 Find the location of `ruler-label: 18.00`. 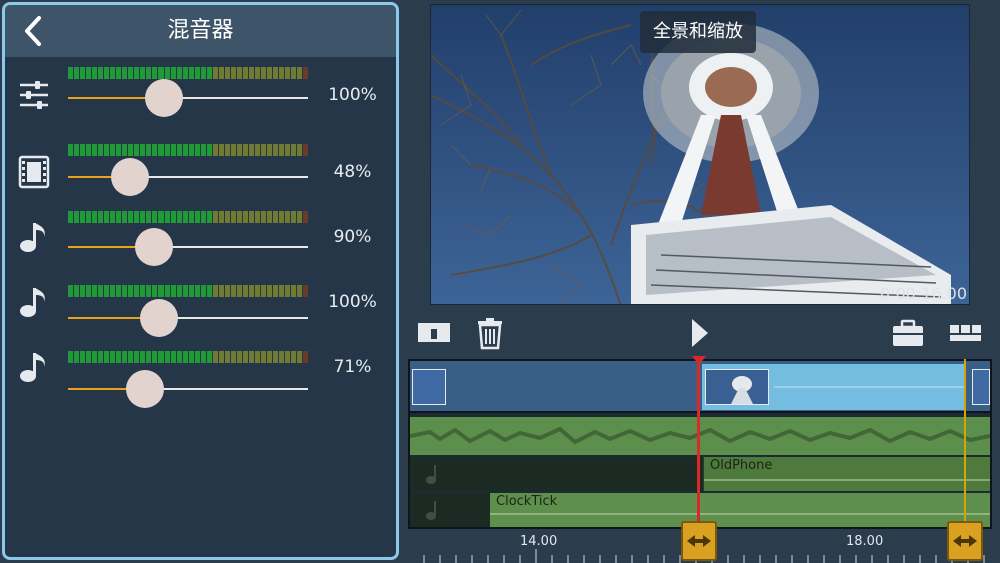

ruler-label: 18.00 is located at coordinates (865, 541).